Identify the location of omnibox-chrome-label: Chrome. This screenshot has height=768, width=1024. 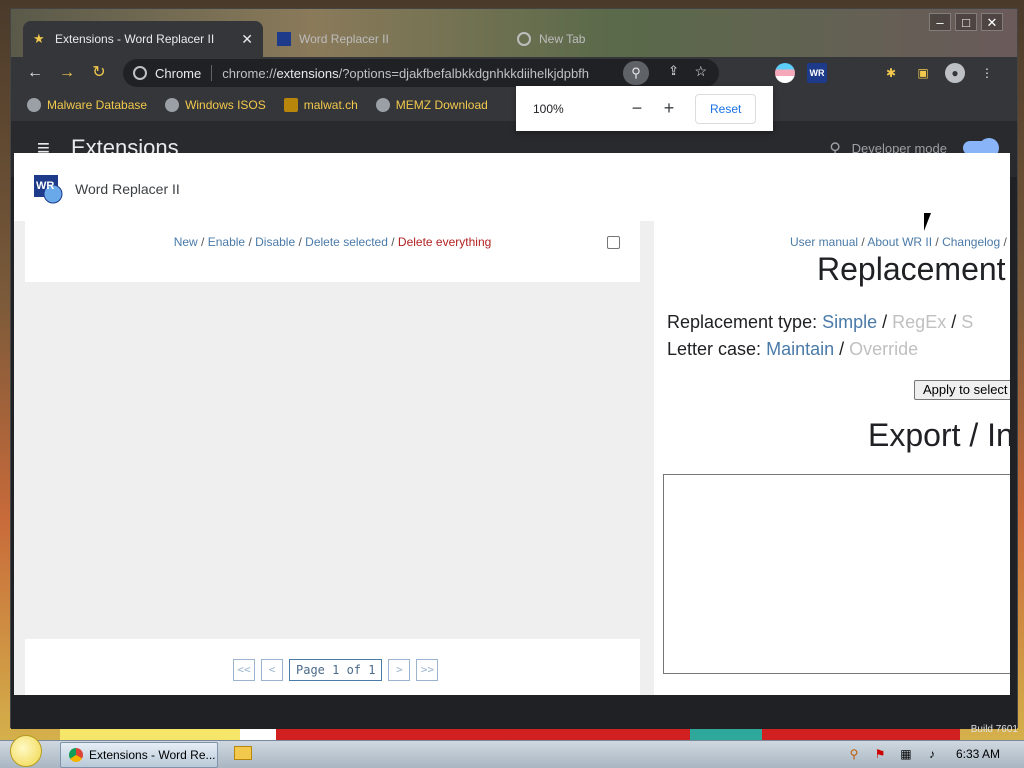
(178, 73).